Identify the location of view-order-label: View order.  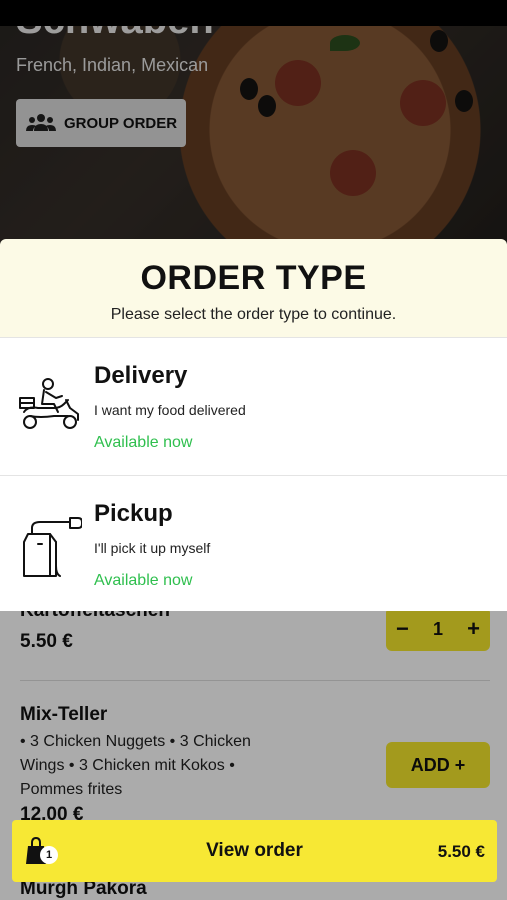
(254, 850).